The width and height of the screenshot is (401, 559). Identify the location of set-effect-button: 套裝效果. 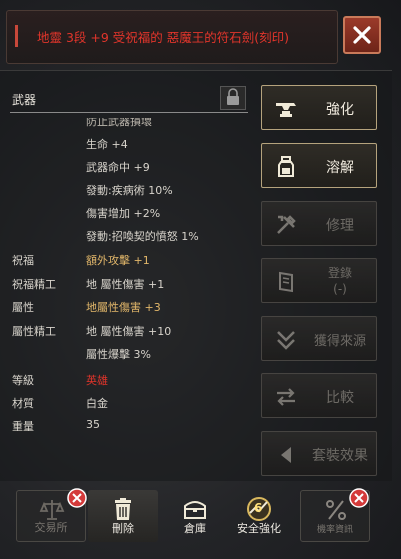
(319, 453).